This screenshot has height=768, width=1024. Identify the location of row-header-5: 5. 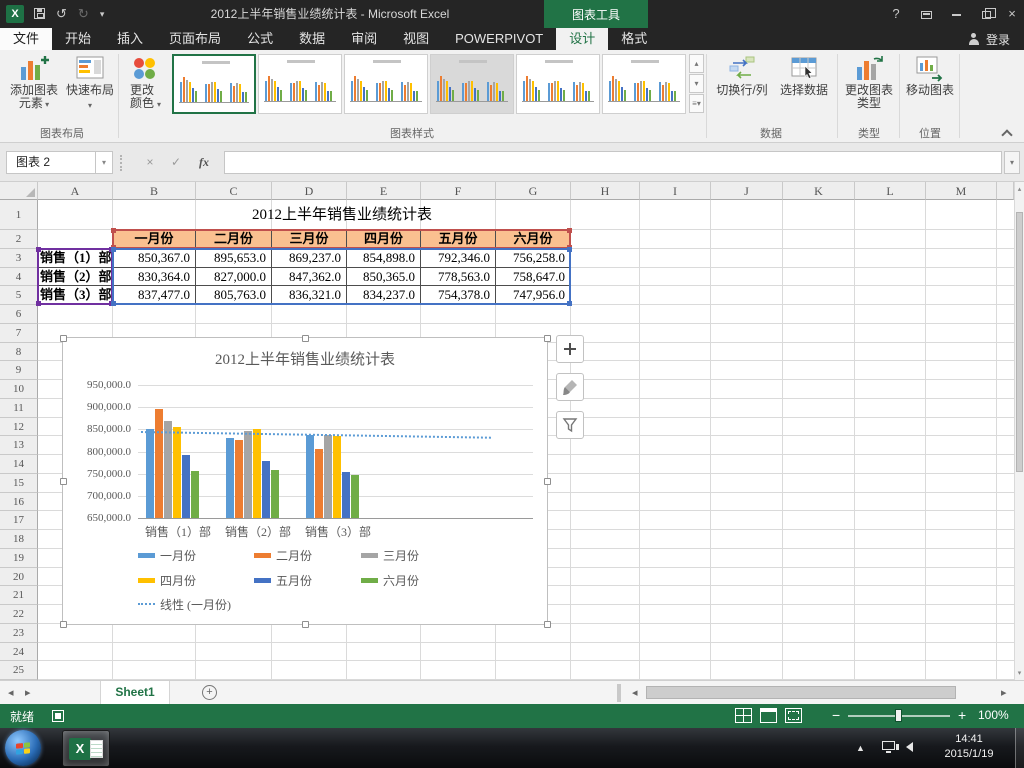
(19, 295).